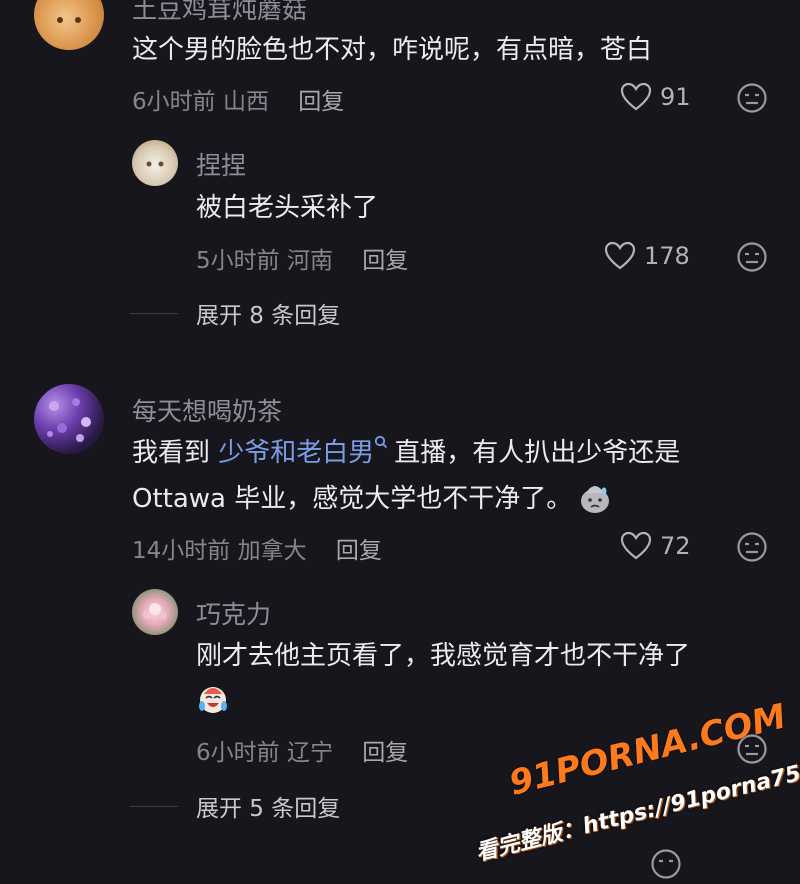  I want to click on expand-replies-button: 展开 8 条回复, so click(235, 313).